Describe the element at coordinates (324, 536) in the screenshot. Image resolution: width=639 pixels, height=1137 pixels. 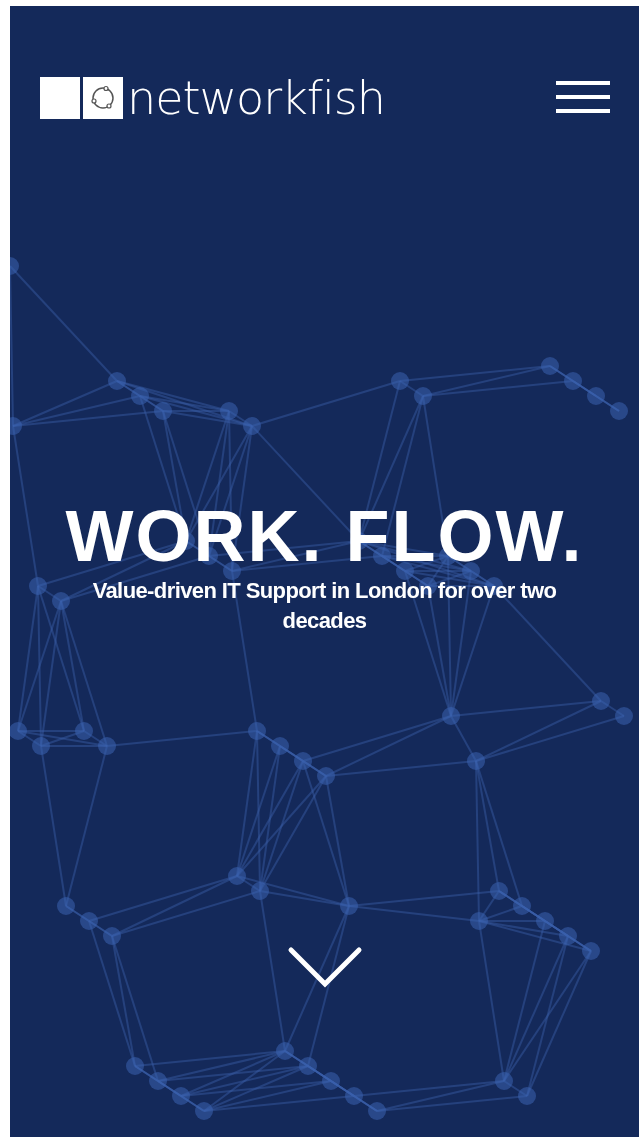
I see `hero-headline: WORK. FLOW.` at that location.